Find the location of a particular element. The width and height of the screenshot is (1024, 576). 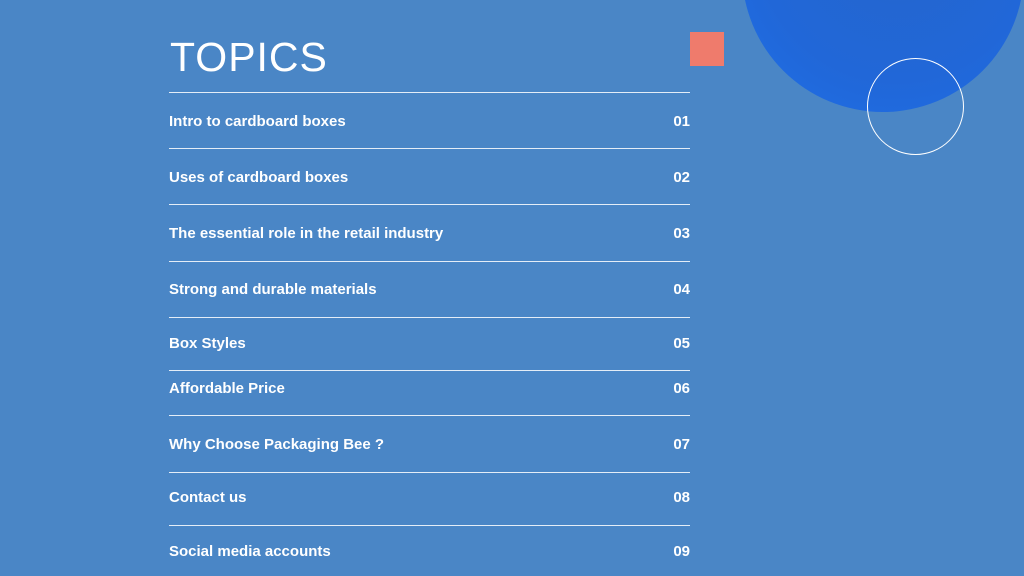

topic-row: Strong and durable materials 04 is located at coordinates (429, 289).